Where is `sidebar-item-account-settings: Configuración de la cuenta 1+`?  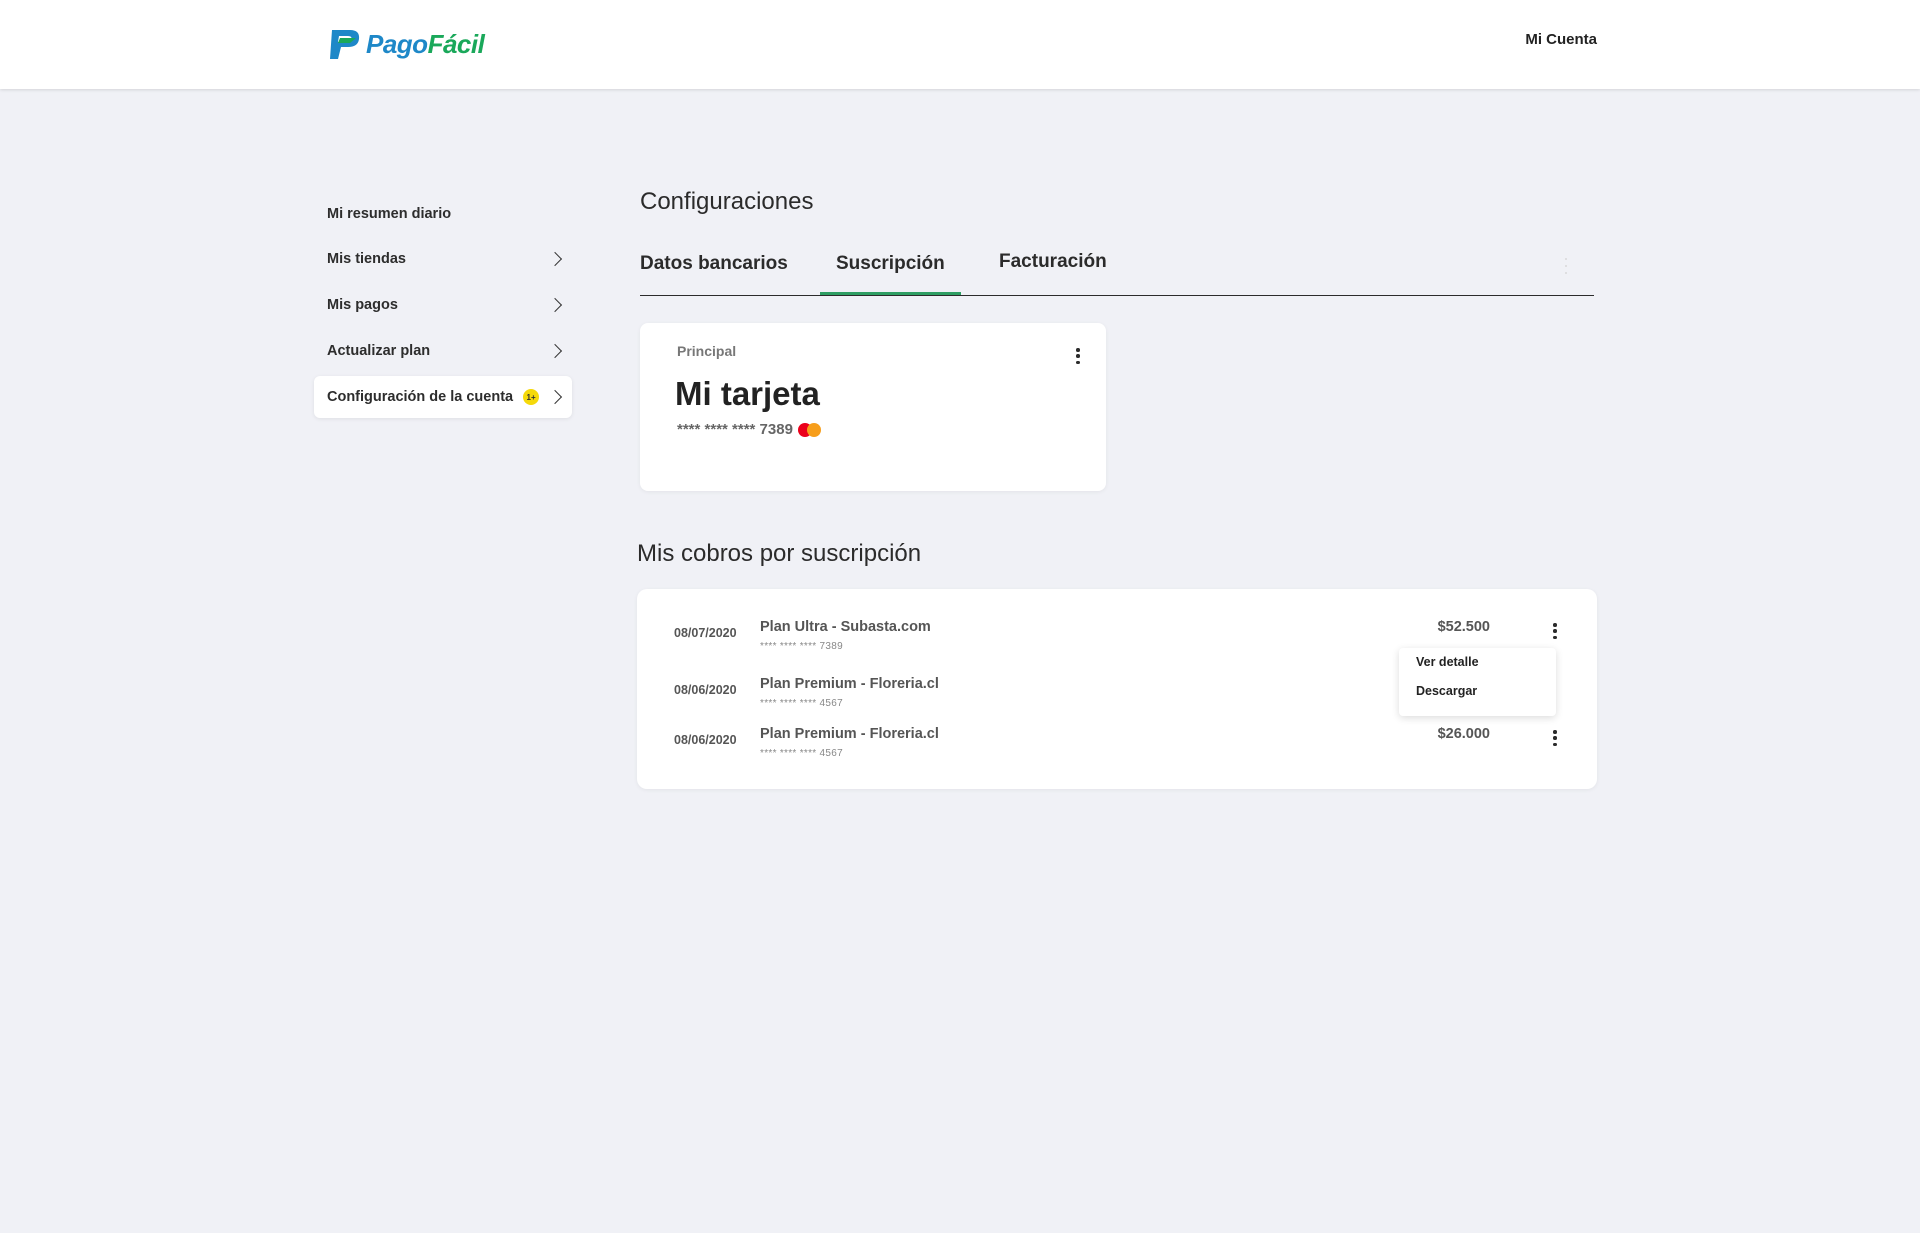
sidebar-item-account-settings: Configuración de la cuenta 1+ is located at coordinates (443, 397).